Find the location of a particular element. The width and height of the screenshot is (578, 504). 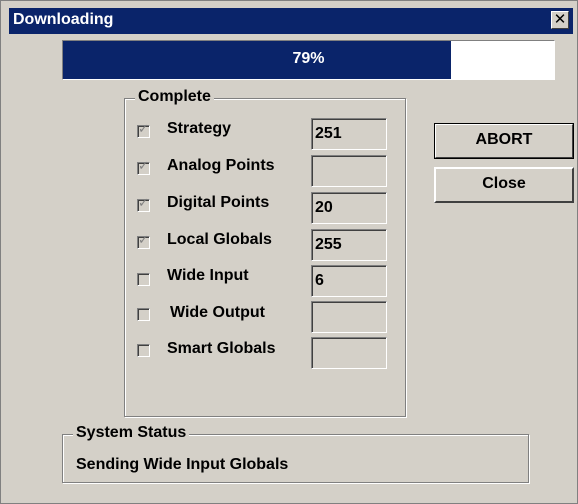

analog-points-field is located at coordinates (349, 171).